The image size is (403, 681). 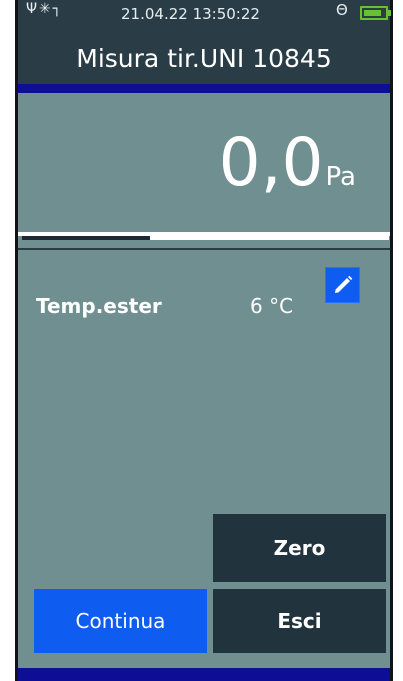 What do you see at coordinates (299, 548) in the screenshot?
I see `zero-button: Zero` at bounding box center [299, 548].